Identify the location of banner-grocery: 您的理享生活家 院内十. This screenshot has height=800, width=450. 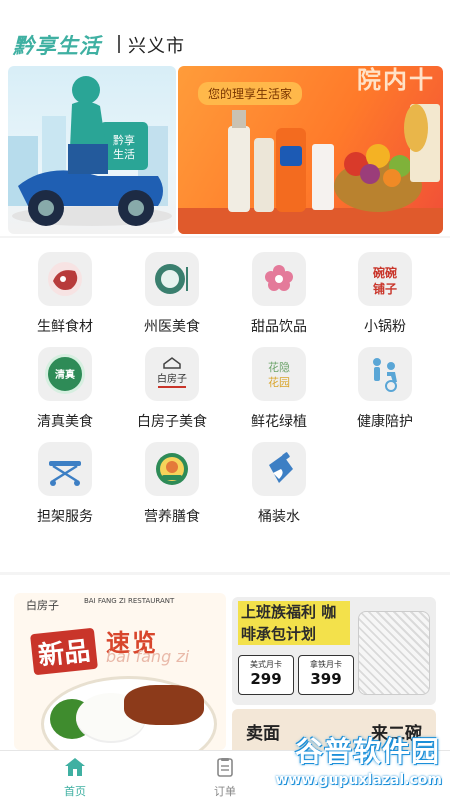
(310, 150).